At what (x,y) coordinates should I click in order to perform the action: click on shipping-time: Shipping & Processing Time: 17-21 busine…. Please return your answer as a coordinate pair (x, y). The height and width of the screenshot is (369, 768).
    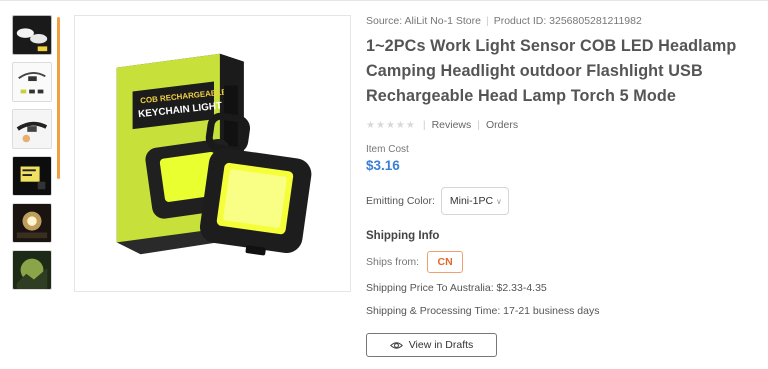
    Looking at the image, I should click on (483, 311).